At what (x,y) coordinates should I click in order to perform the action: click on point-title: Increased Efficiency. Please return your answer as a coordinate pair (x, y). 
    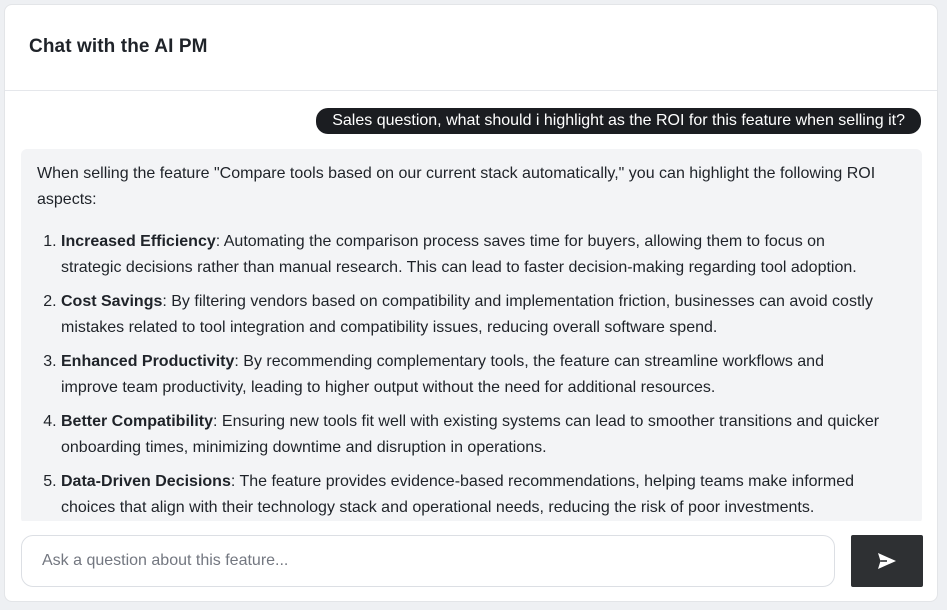
    Looking at the image, I should click on (138, 241).